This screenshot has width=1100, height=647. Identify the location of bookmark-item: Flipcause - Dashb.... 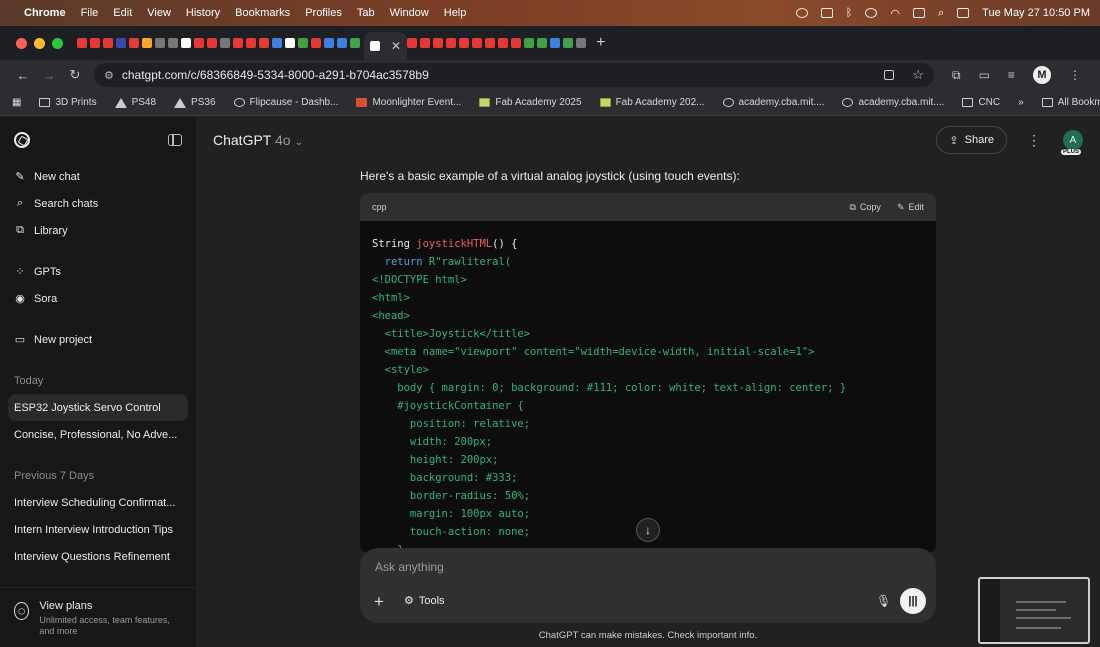
(285, 102).